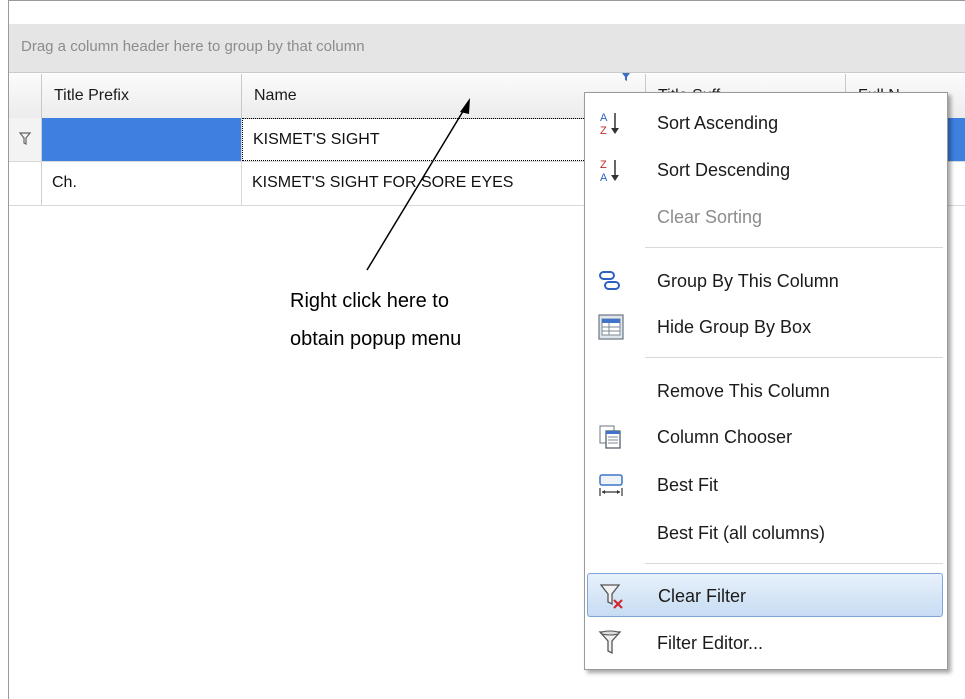 This screenshot has width=965, height=699. Describe the element at coordinates (609, 124) in the screenshot. I see `sort-ascending-icon: A Z` at that location.